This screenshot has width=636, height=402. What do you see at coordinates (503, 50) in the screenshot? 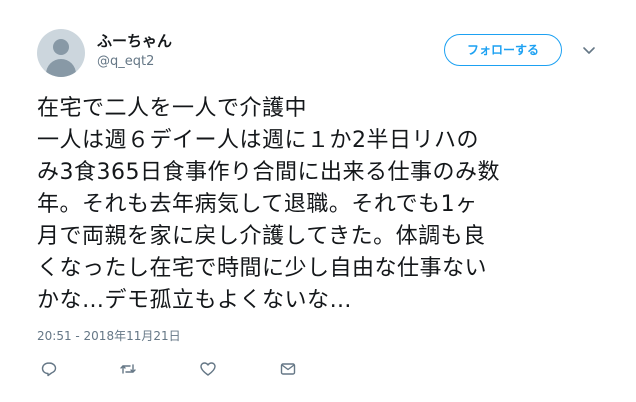
I see `follow-button: フォローする` at bounding box center [503, 50].